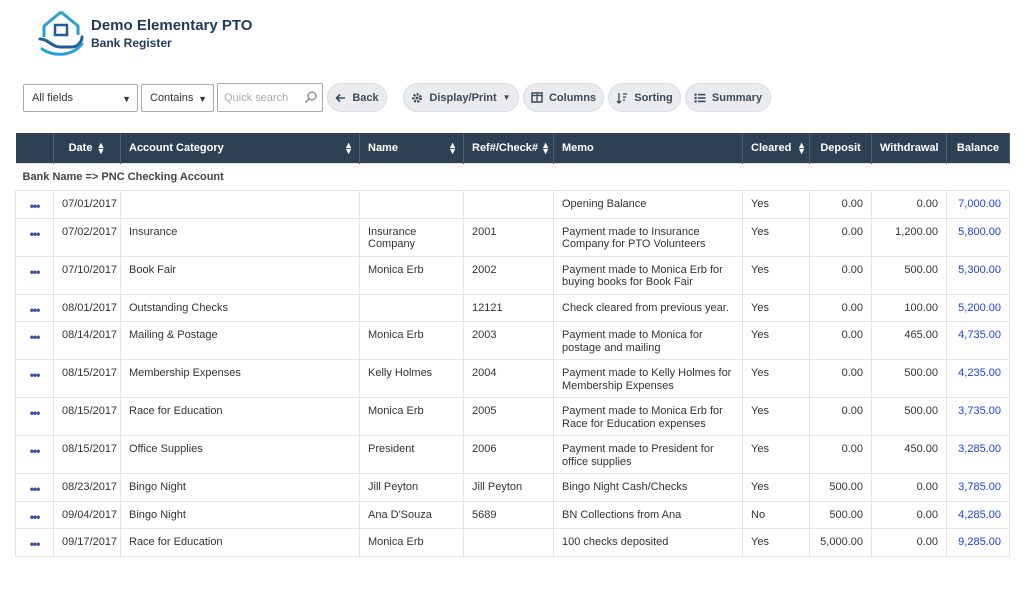 The width and height of the screenshot is (1024, 598). I want to click on cell-date: 08/14/2017, so click(87, 340).